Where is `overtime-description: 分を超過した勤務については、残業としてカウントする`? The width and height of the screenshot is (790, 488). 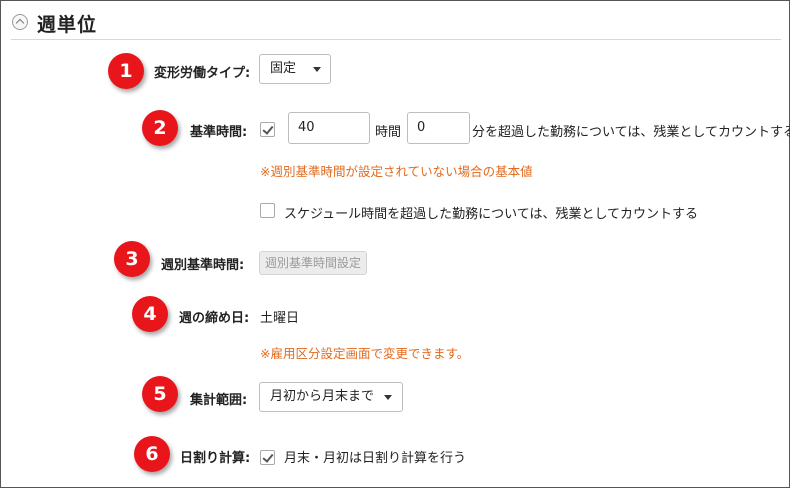 overtime-description: 分を超過した勤務については、残業としてカウントする is located at coordinates (631, 132).